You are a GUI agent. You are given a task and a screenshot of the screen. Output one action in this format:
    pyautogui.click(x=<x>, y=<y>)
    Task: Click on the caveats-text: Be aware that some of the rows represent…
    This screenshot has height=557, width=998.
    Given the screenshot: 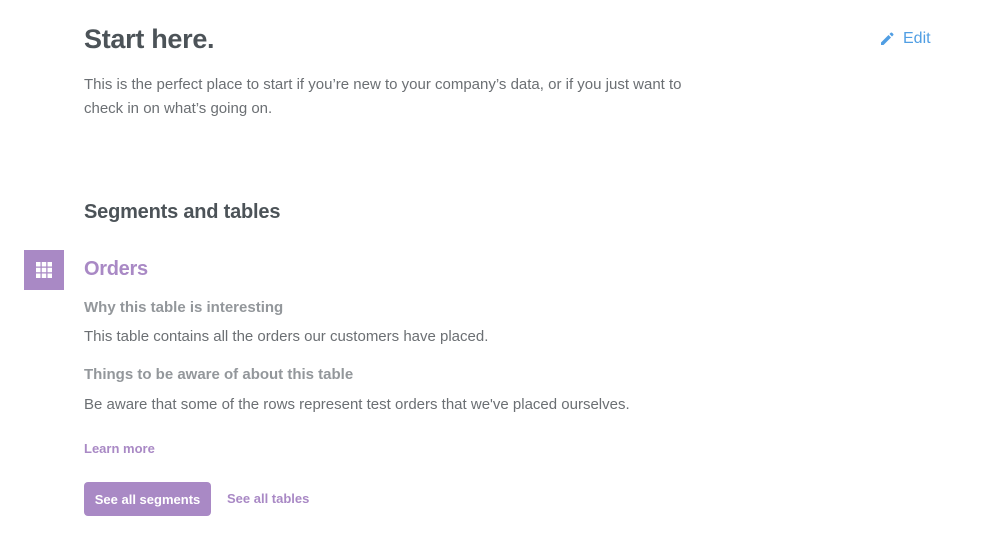 What is the action you would take?
    pyautogui.click(x=357, y=404)
    